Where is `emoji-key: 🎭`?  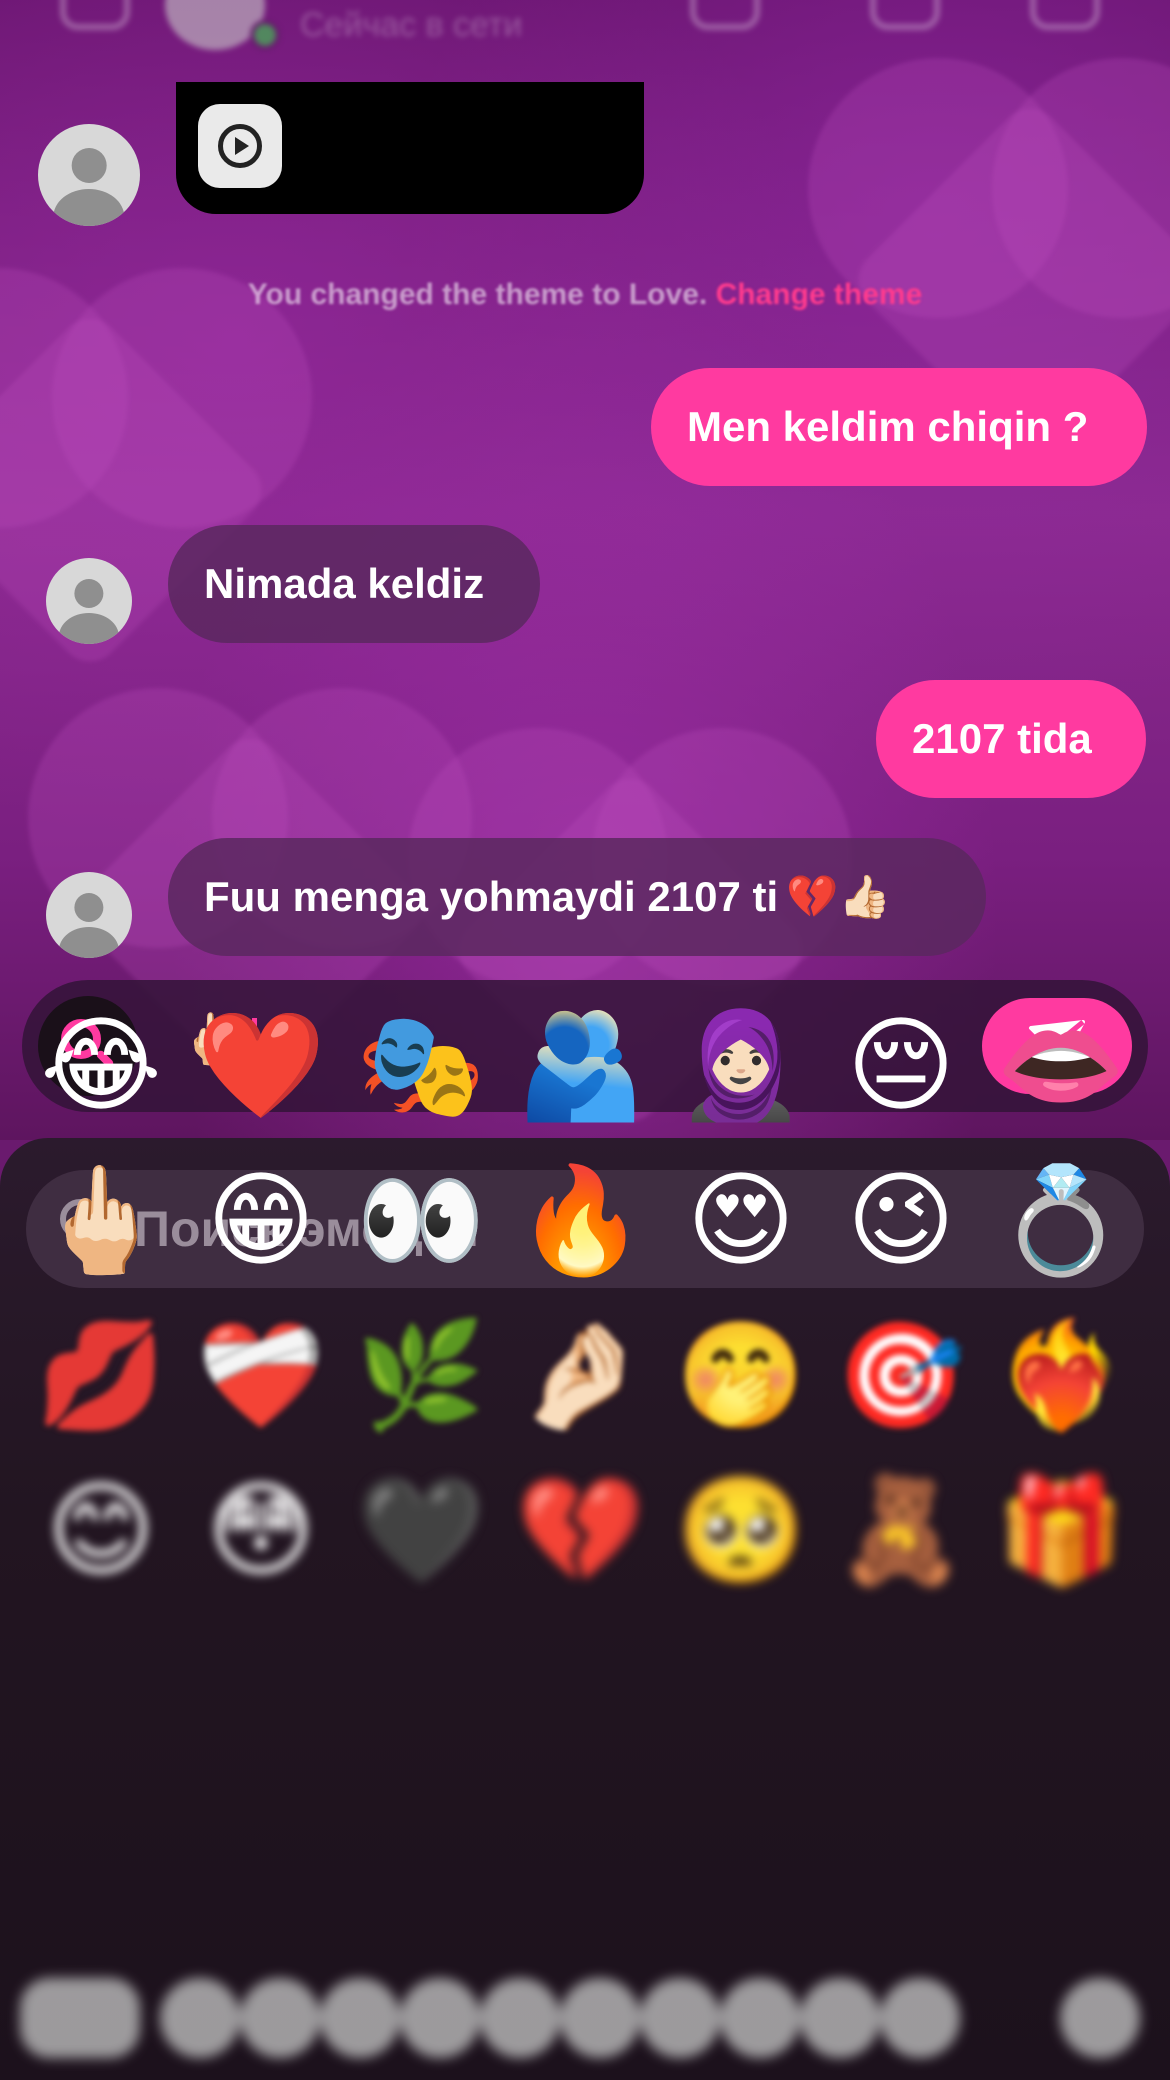
emoji-key: 🎭 is located at coordinates (421, 1065).